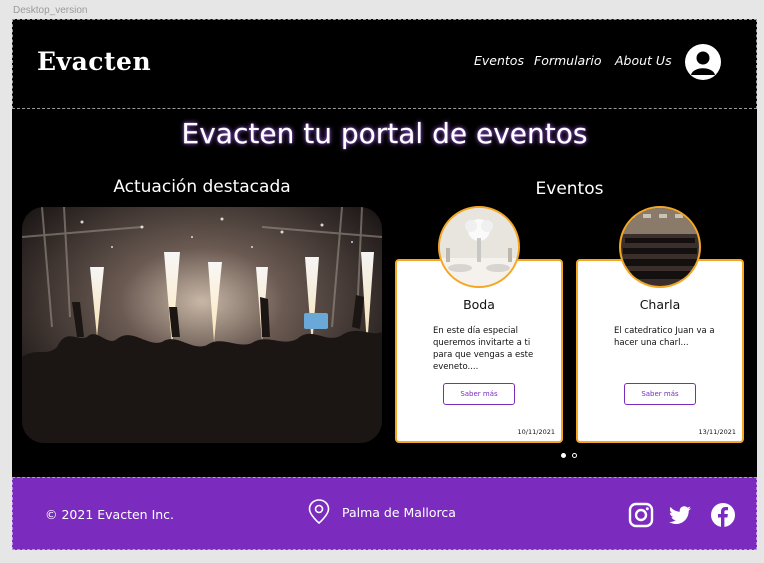 The image size is (764, 563). What do you see at coordinates (569, 455) in the screenshot?
I see `carousel-dots` at bounding box center [569, 455].